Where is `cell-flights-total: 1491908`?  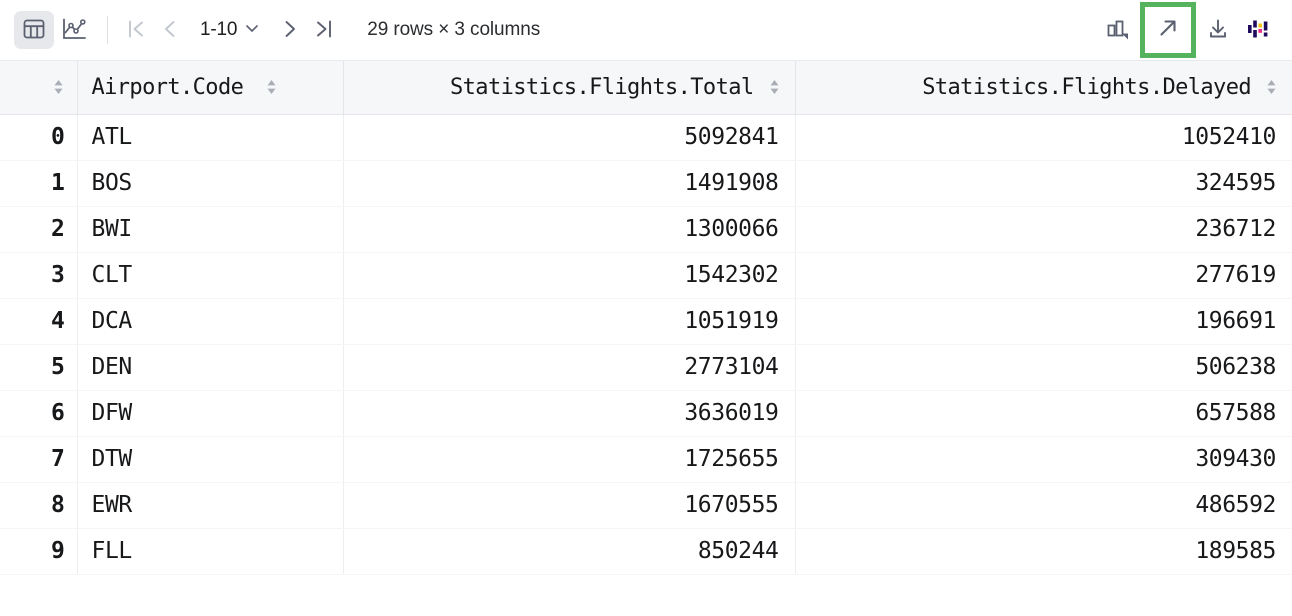 cell-flights-total: 1491908 is located at coordinates (569, 183).